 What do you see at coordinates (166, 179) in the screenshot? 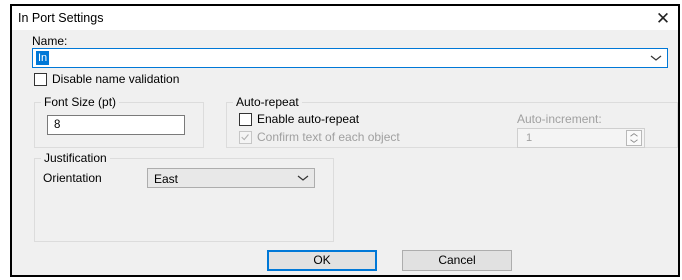
I see `orientation-value: East` at bounding box center [166, 179].